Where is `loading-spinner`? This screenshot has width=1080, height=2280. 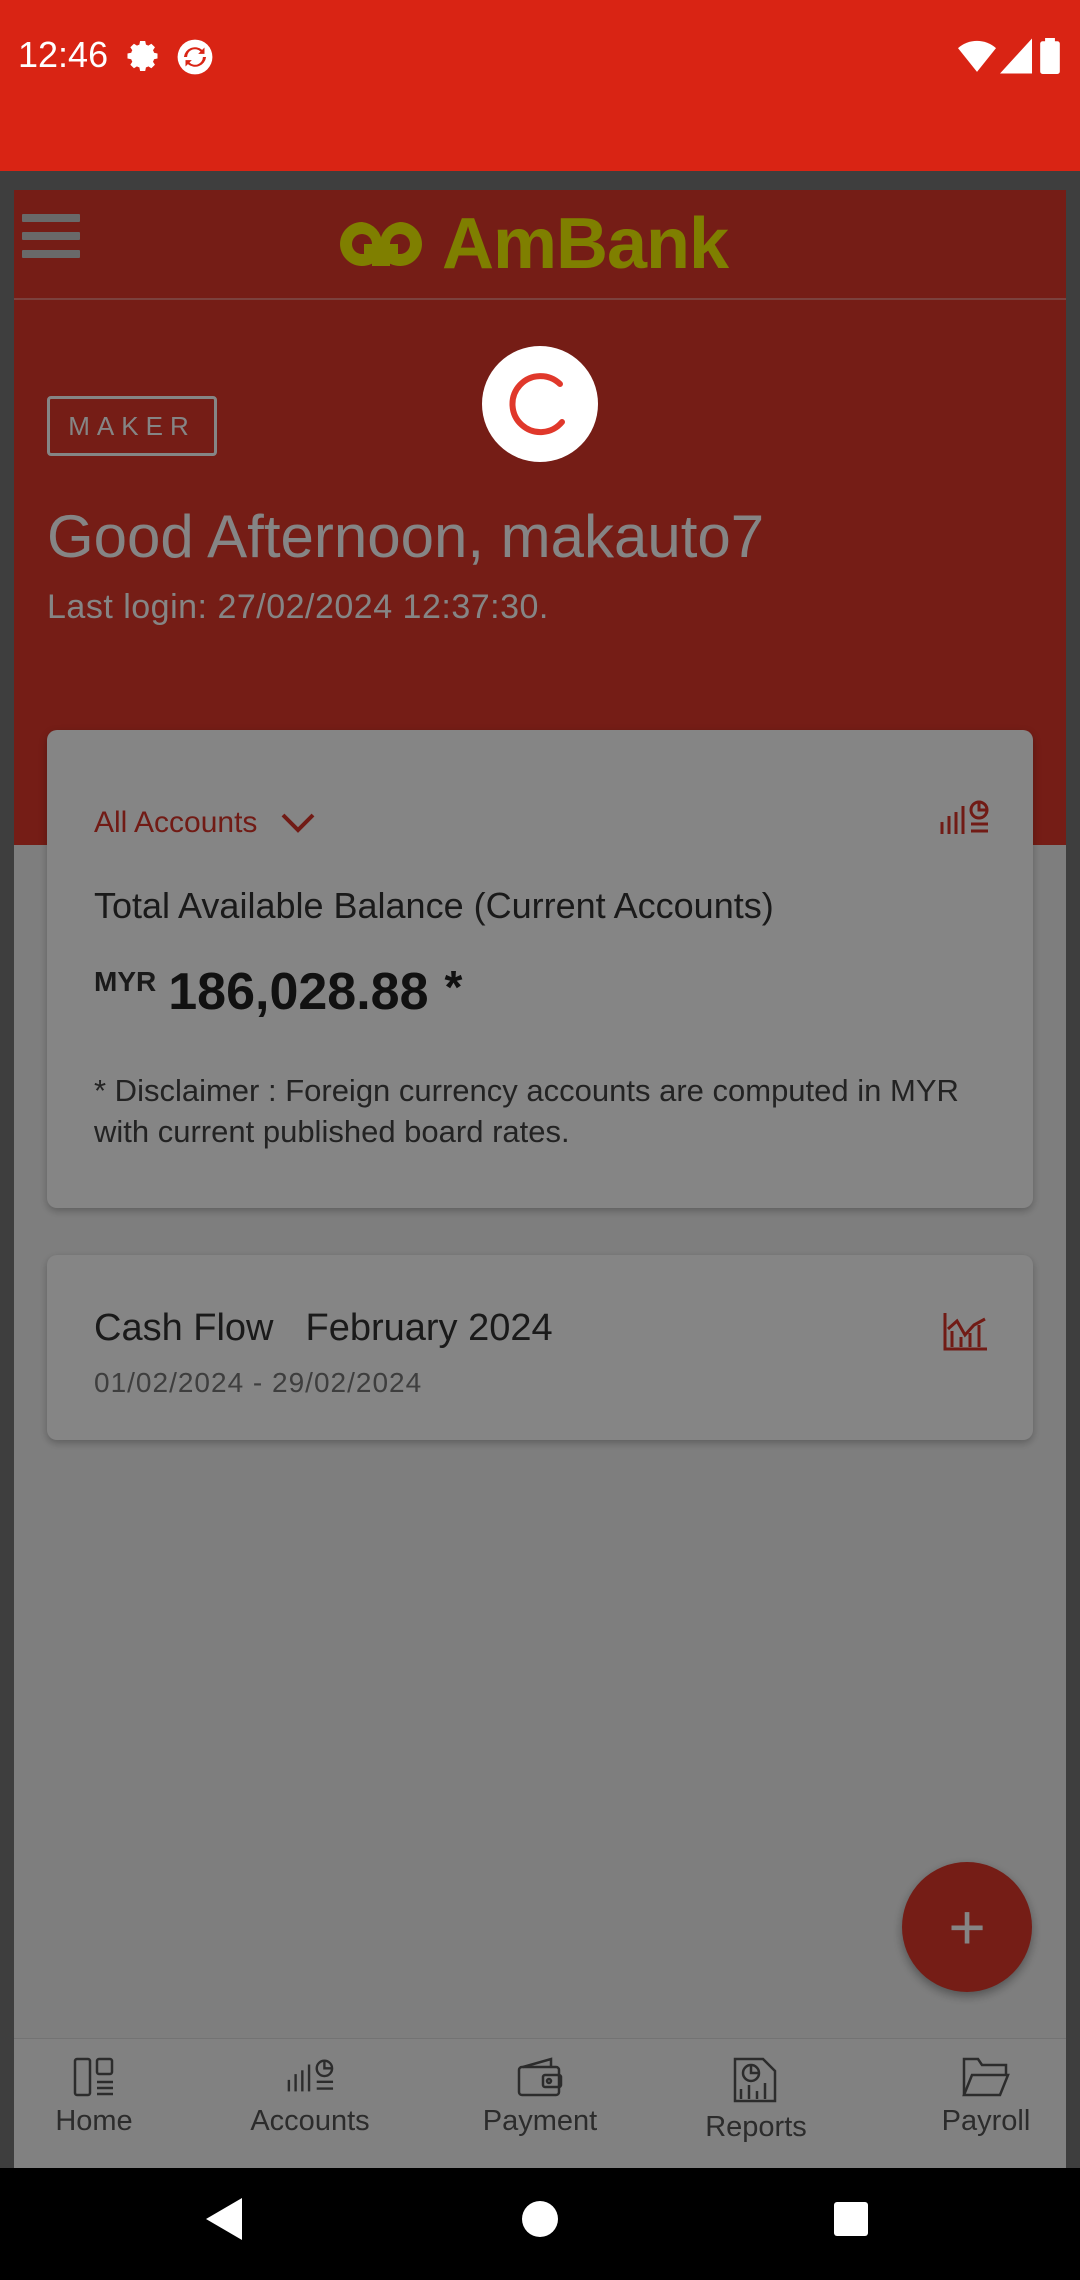
loading-spinner is located at coordinates (540, 404).